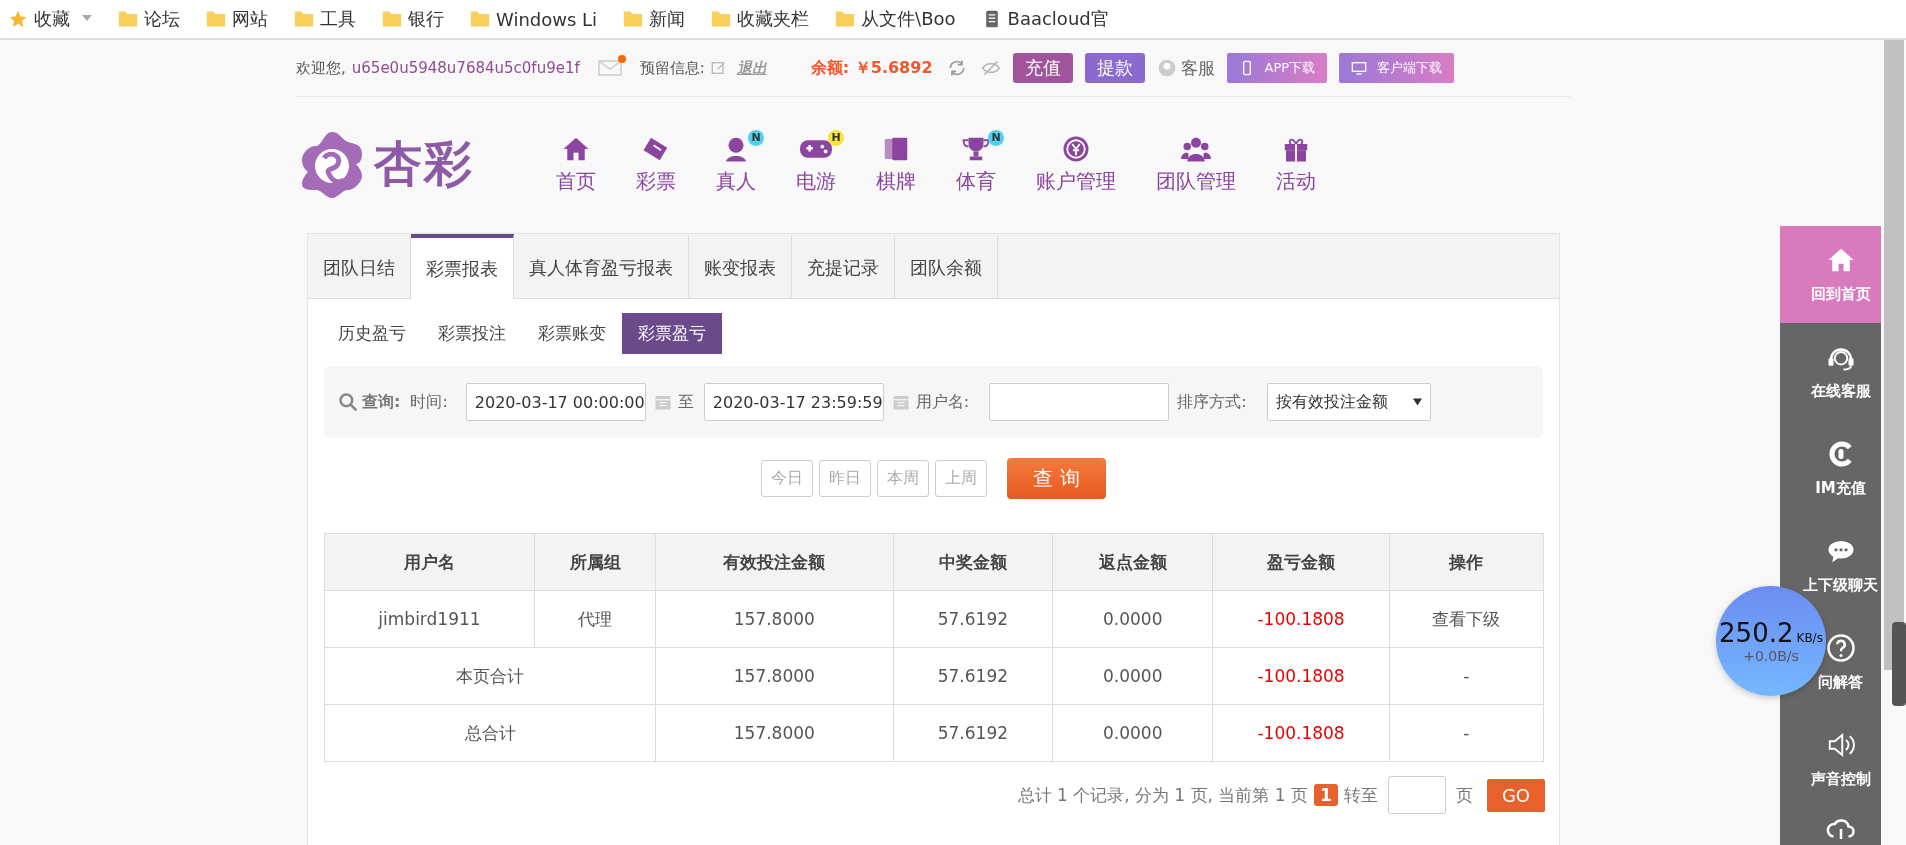 This screenshot has height=845, width=1906. Describe the element at coordinates (1830, 759) in the screenshot. I see `side-nav-item: 声音控制` at that location.